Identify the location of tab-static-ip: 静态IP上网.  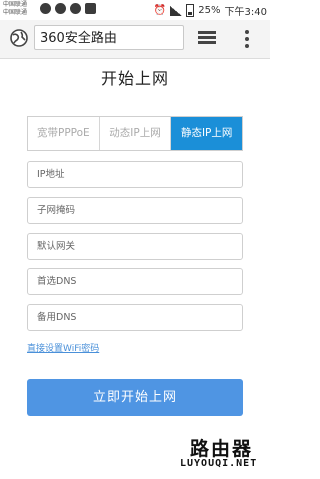
(207, 133).